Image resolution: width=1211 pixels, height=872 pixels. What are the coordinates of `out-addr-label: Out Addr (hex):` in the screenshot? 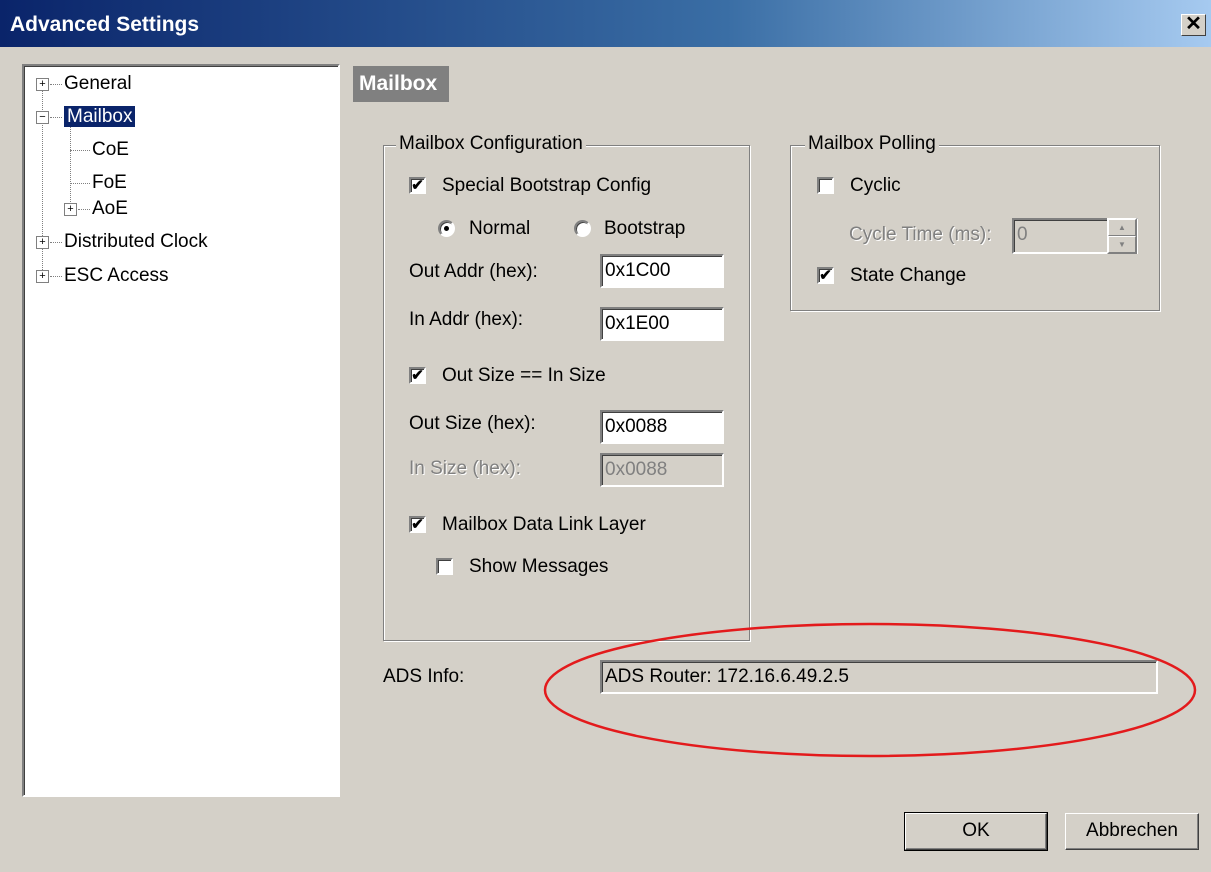 It's located at (473, 271).